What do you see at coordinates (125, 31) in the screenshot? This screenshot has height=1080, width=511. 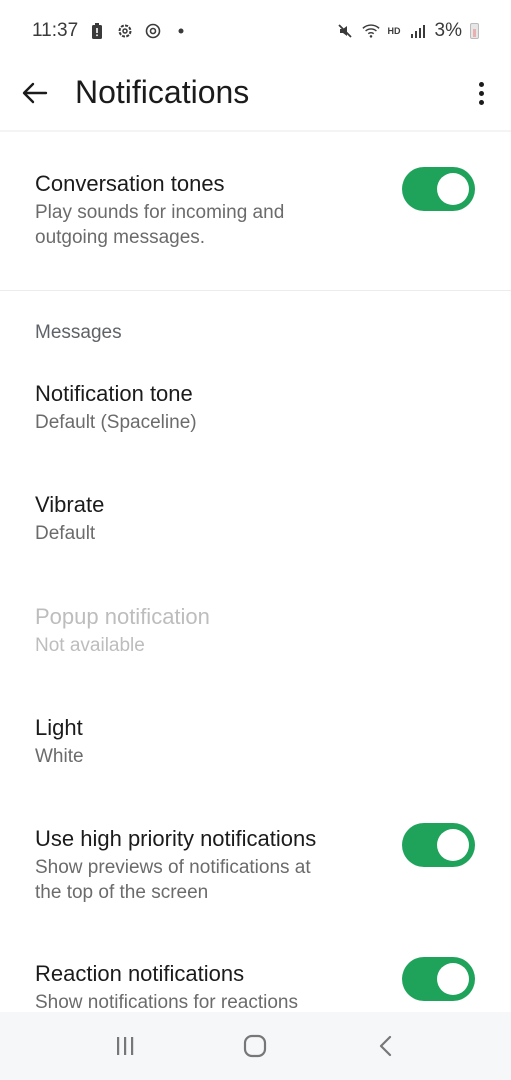 I see `settings-gear-icon` at bounding box center [125, 31].